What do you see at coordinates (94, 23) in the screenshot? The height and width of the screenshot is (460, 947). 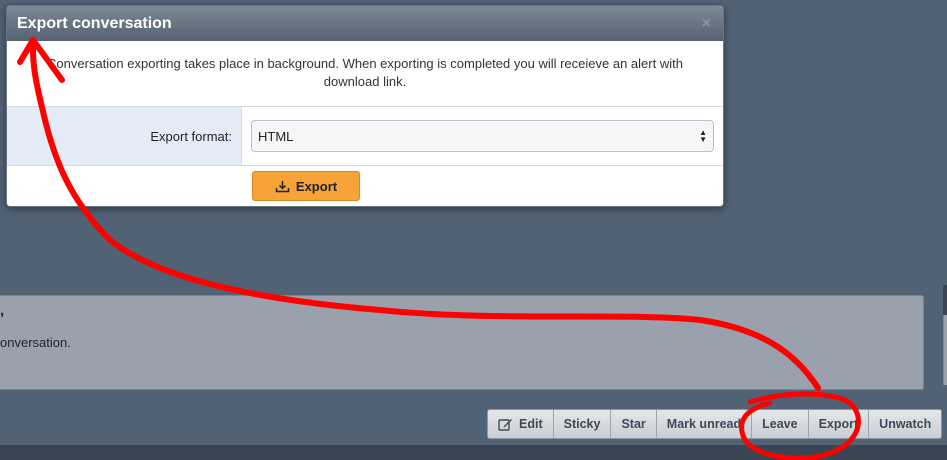 I see `modal-title: Export conversation` at bounding box center [94, 23].